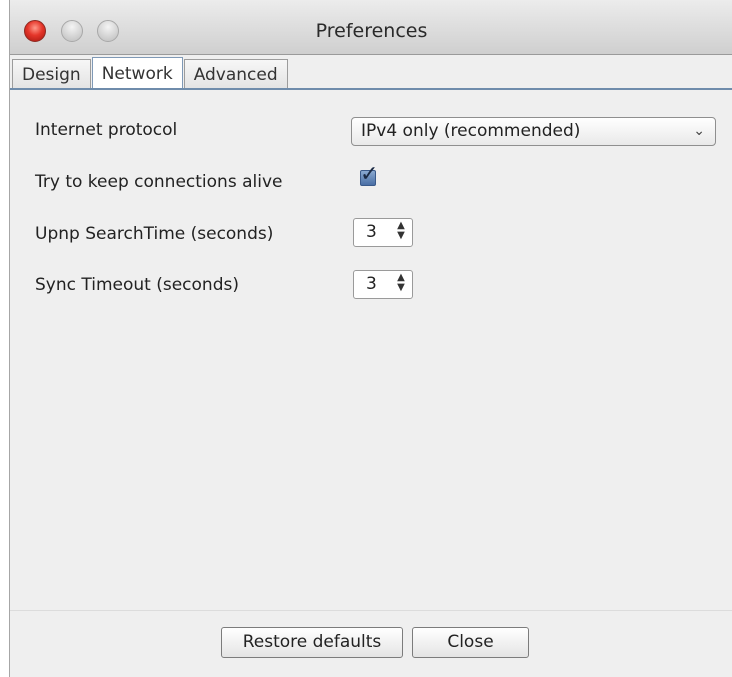  What do you see at coordinates (471, 131) in the screenshot?
I see `internet-protocol-value: IPv4 only (recommended)` at bounding box center [471, 131].